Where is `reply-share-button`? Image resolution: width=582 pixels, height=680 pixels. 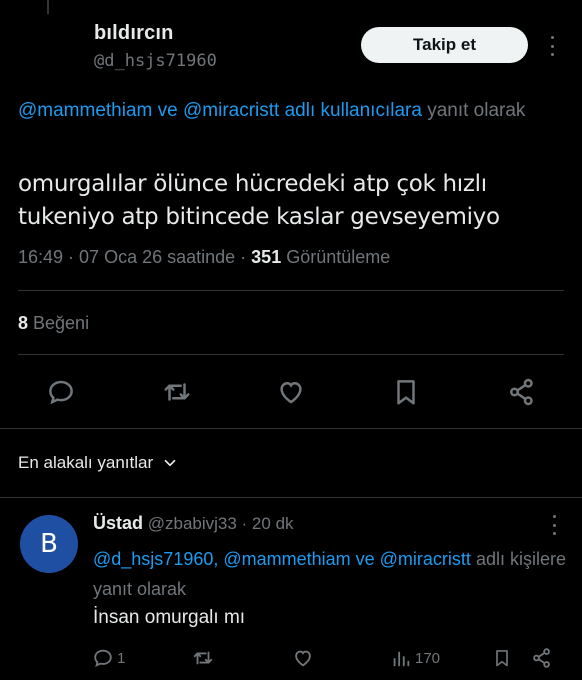
reply-share-button is located at coordinates (542, 658).